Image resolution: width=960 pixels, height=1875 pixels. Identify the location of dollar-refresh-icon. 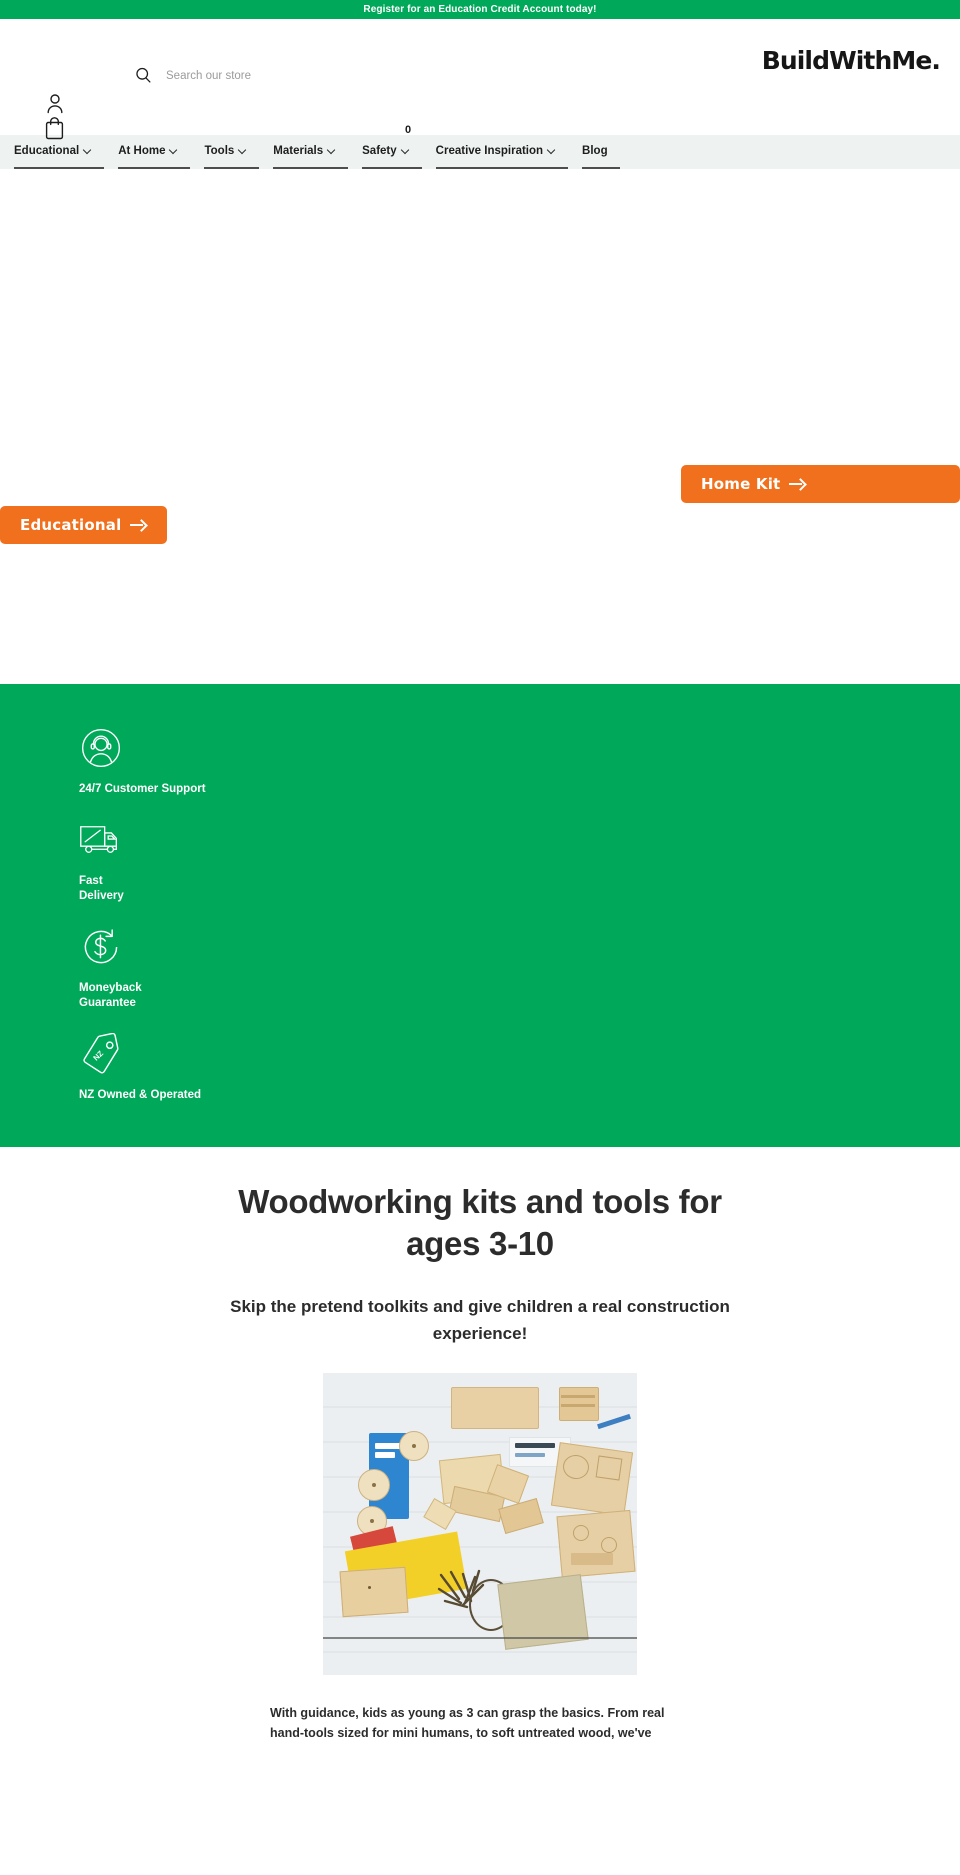
(519, 947).